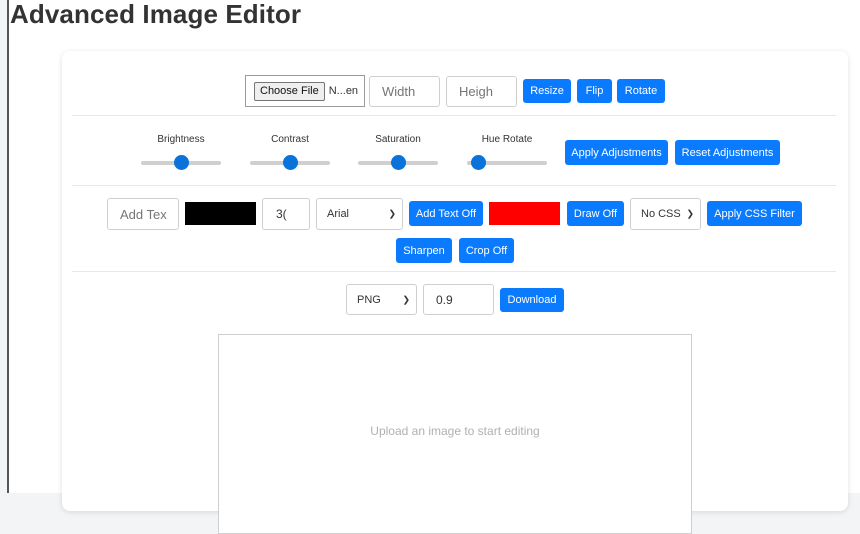 This screenshot has width=860, height=534. Describe the element at coordinates (220, 213) in the screenshot. I see `text-color-picker` at that location.